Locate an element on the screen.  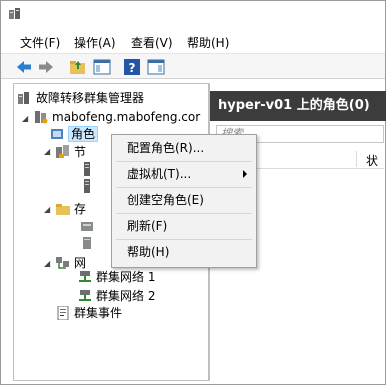
back-arrow-icon is located at coordinates (24, 67).